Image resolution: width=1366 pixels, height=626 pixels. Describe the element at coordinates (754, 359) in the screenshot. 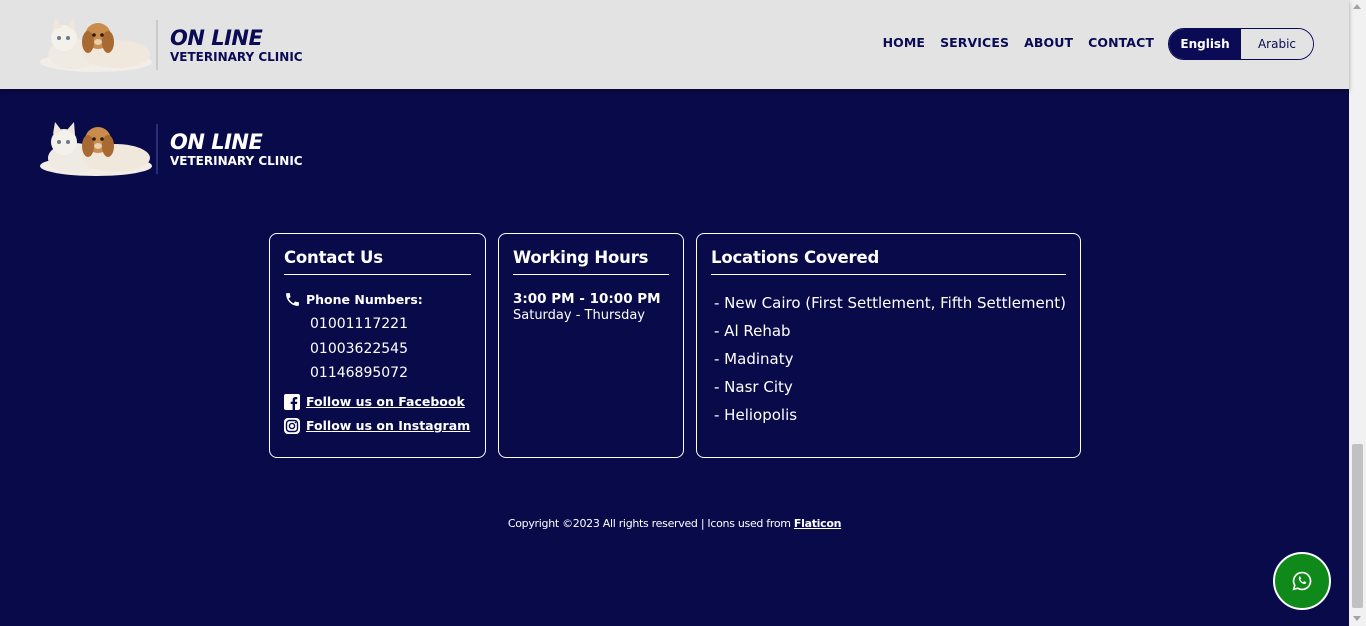

I see `location-item: - Madinaty` at that location.